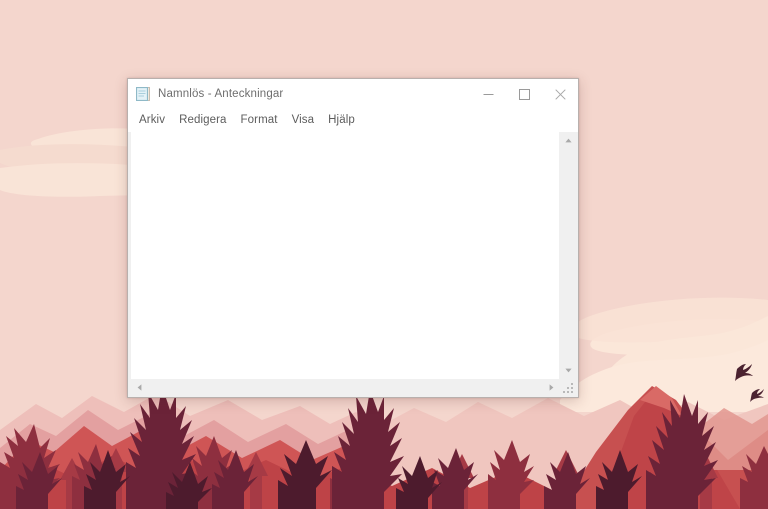 Image resolution: width=768 pixels, height=509 pixels. I want to click on menu-bar: Arkiv Redigera Format Visa Hjälp, so click(353, 120).